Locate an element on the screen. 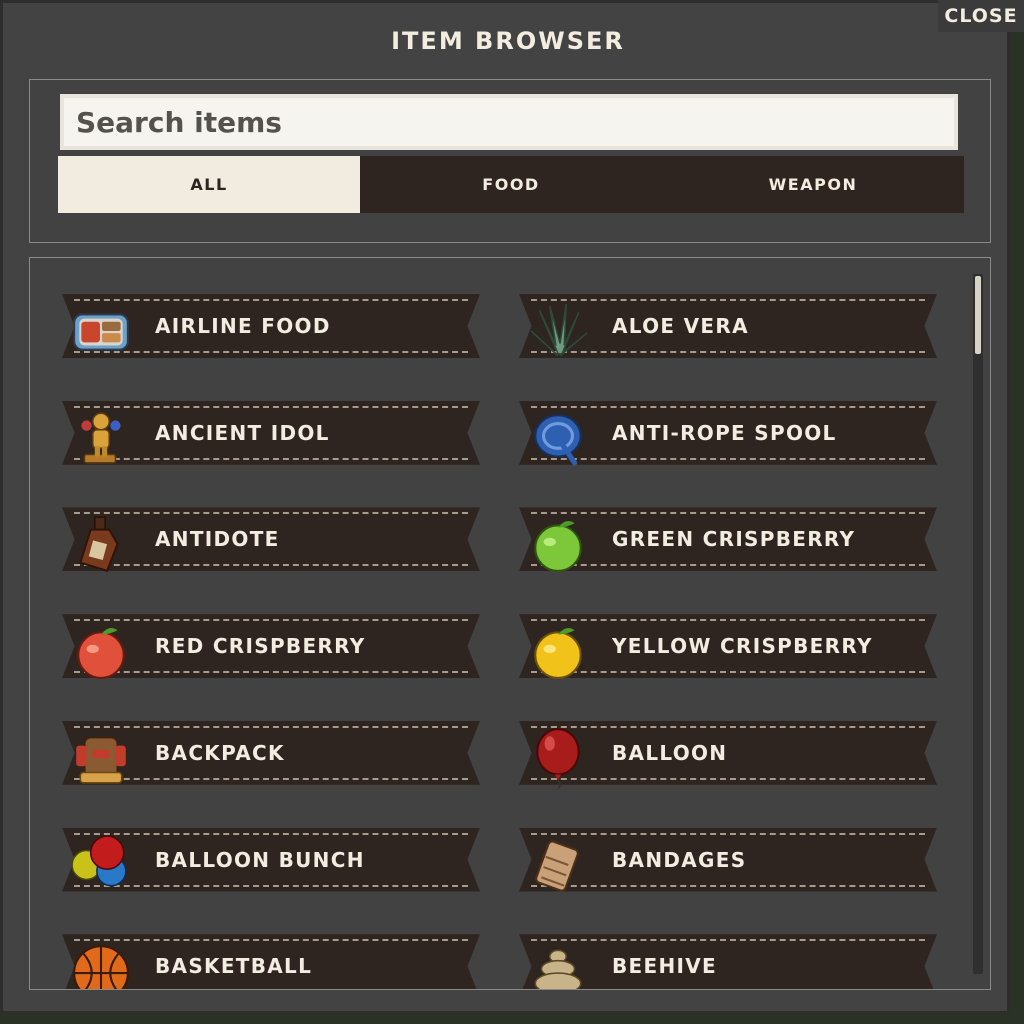 This screenshot has width=1024, height=1024. scrollbar-thumb is located at coordinates (978, 315).